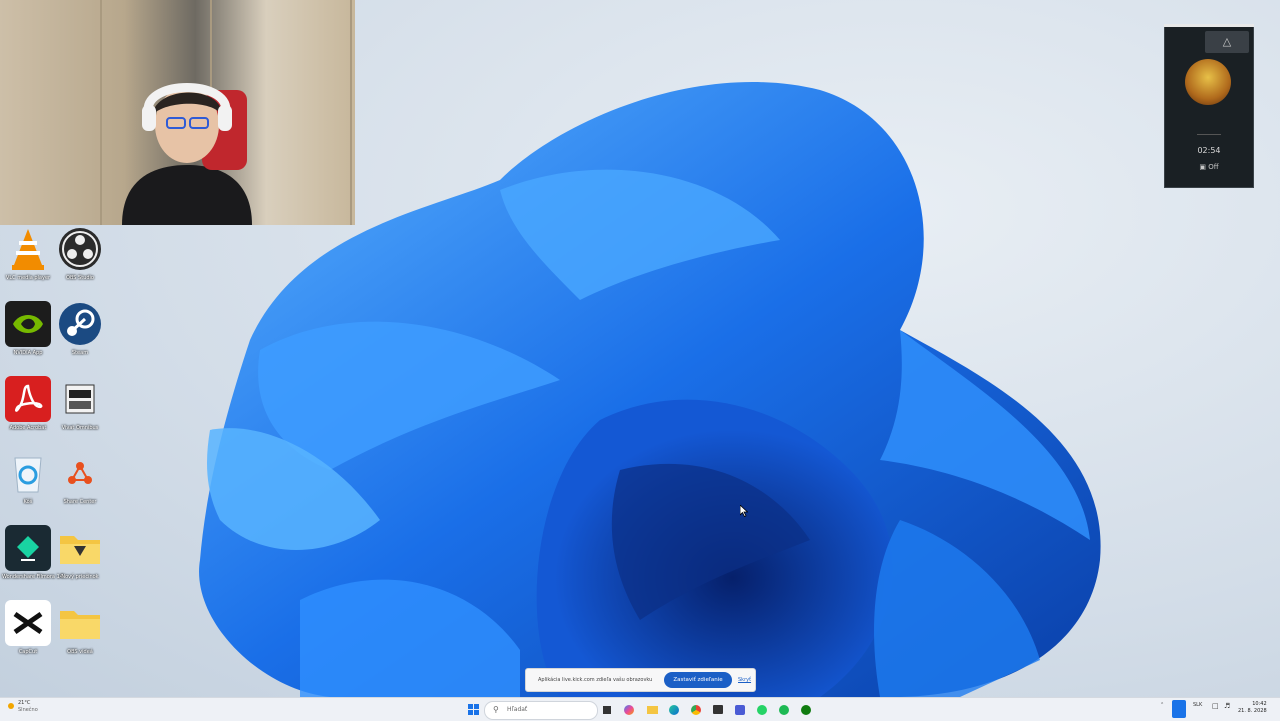 The height and width of the screenshot is (721, 1280). What do you see at coordinates (1197, 705) in the screenshot?
I see `language-indicator: SLK` at bounding box center [1197, 705].